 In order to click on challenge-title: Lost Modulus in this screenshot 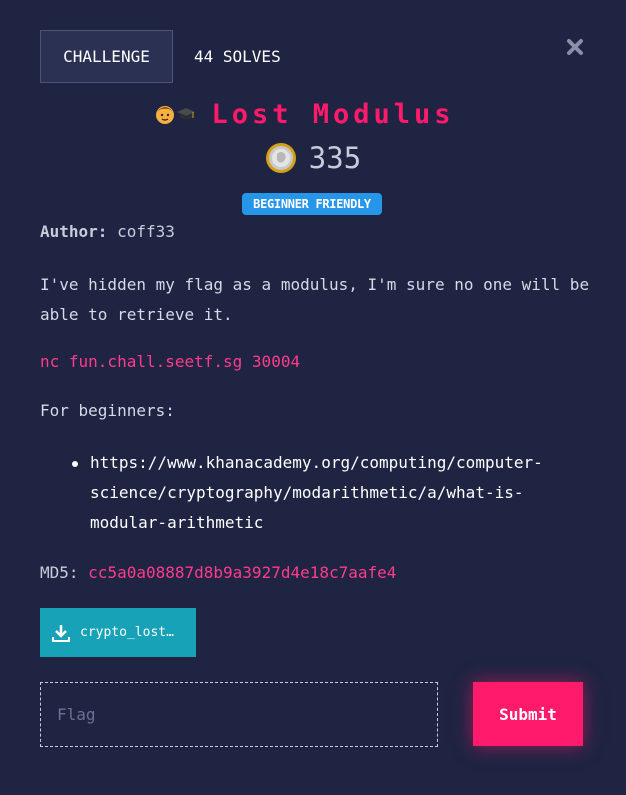, I will do `click(333, 114)`.